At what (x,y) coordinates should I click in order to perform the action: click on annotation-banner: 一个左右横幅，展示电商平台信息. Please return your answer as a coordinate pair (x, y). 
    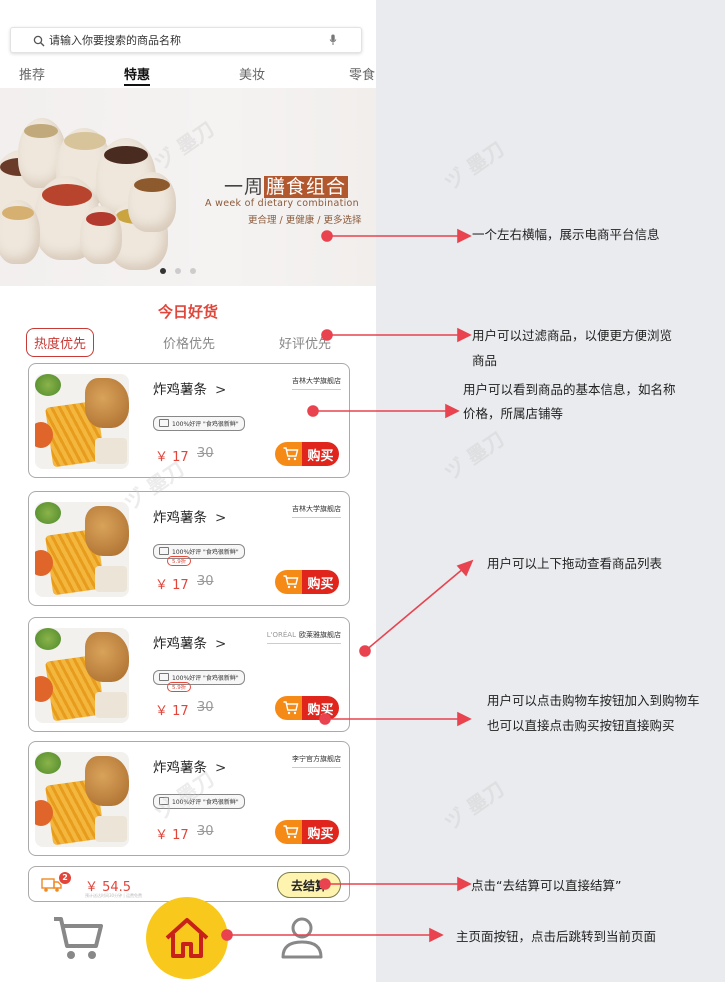
    Looking at the image, I should click on (566, 234).